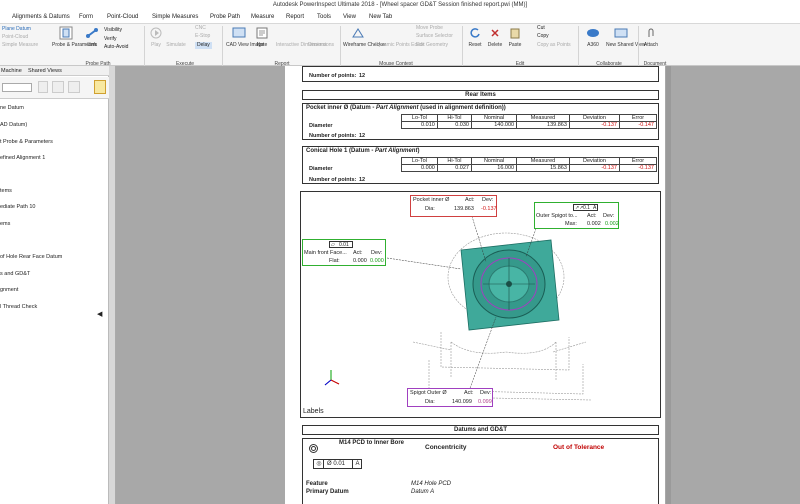 The height and width of the screenshot is (504, 800). Describe the element at coordinates (262, 17) in the screenshot. I see `menu-measure: Measure` at that location.